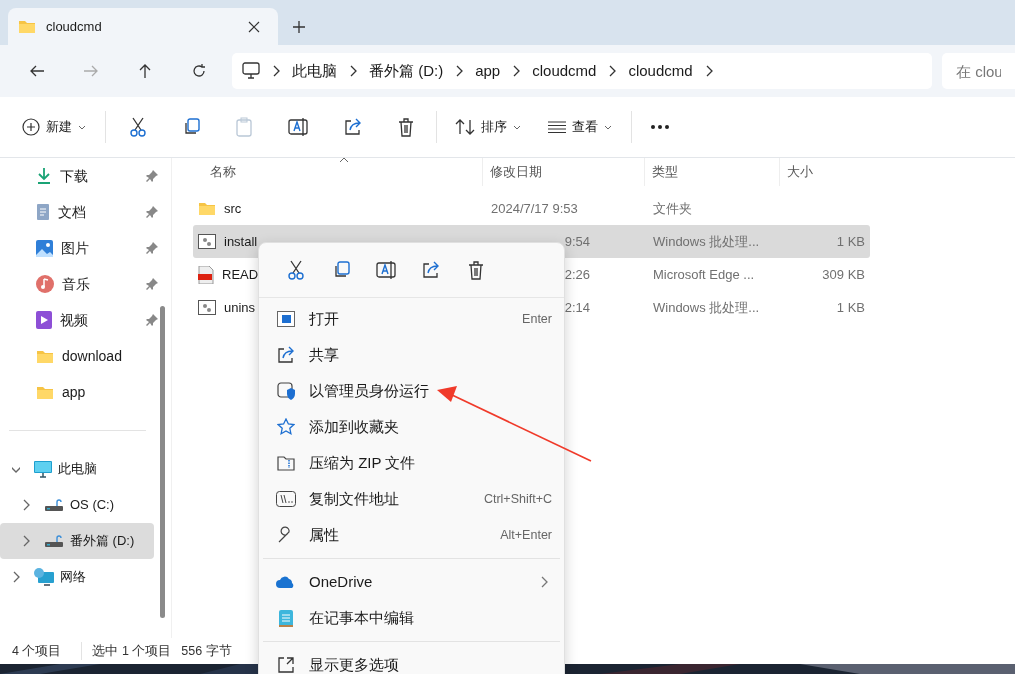 This screenshot has height=674, width=1015. Describe the element at coordinates (411, 427) in the screenshot. I see `menu-item: 添加到收藏夹` at that location.